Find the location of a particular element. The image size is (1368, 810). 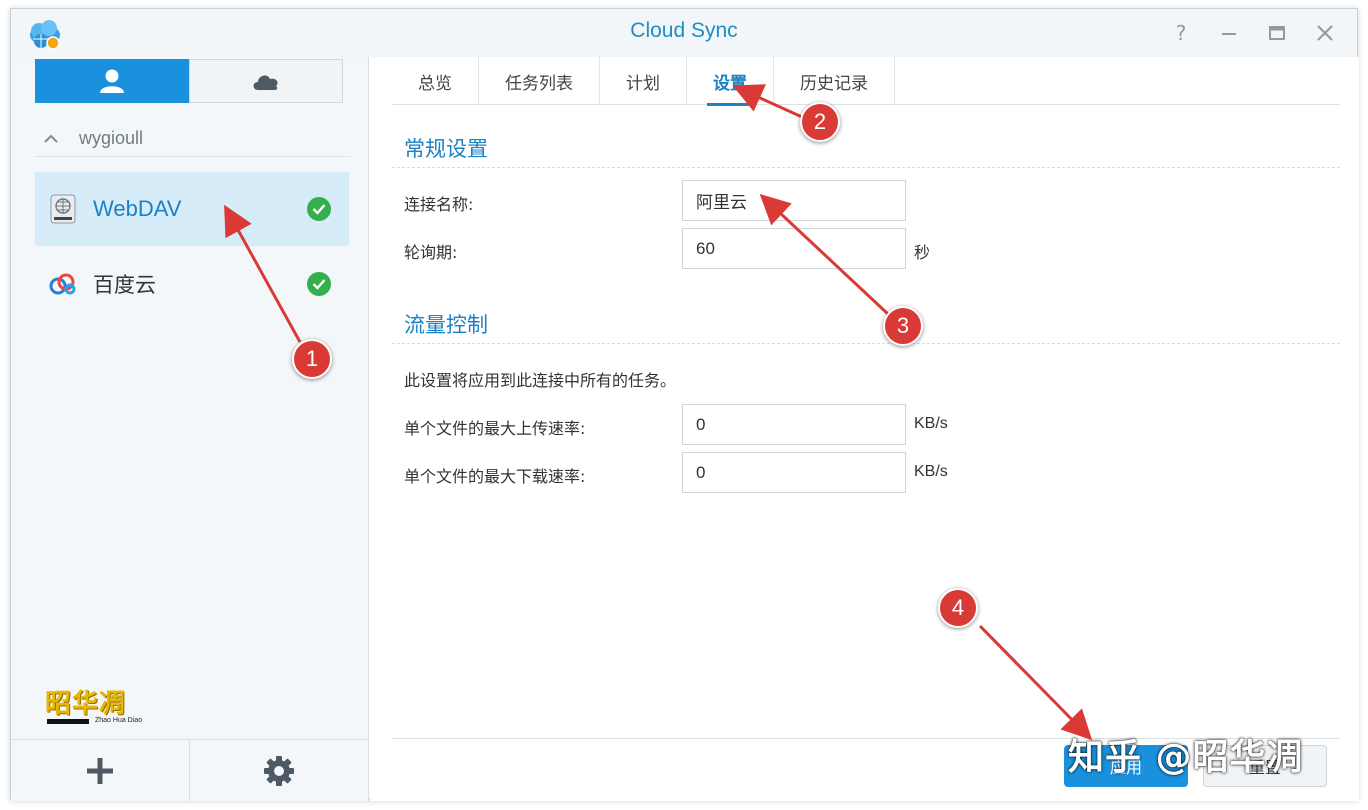

connection-label: WebDAV is located at coordinates (137, 208).